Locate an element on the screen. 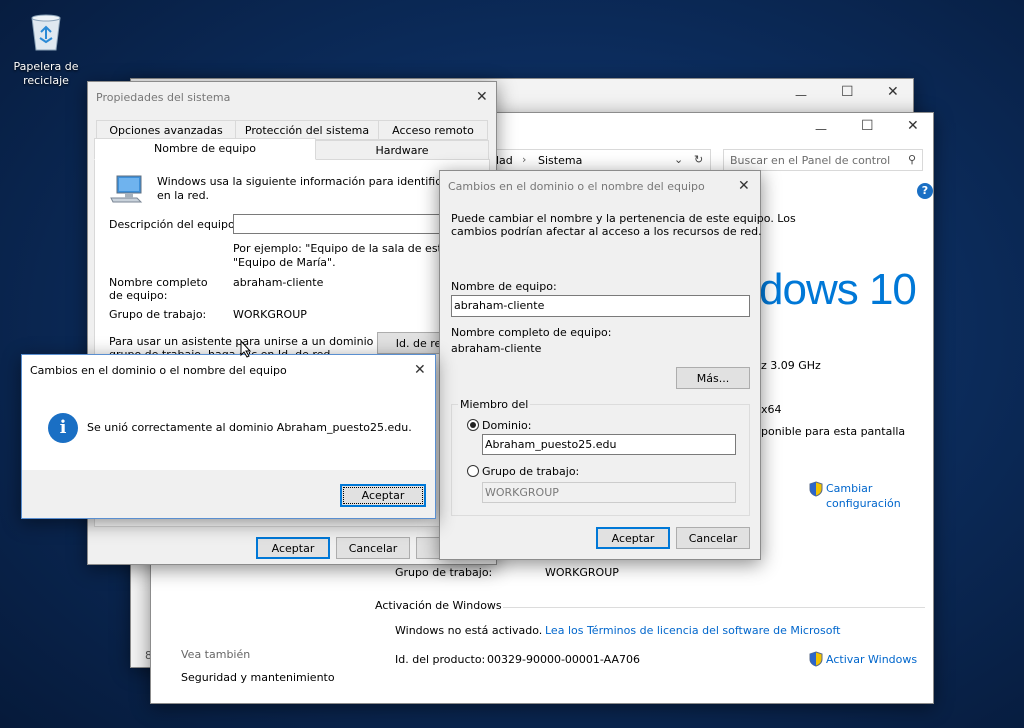 The image size is (1024, 728). recycle-bin: Papelera de reciclaje is located at coordinates (46, 52).